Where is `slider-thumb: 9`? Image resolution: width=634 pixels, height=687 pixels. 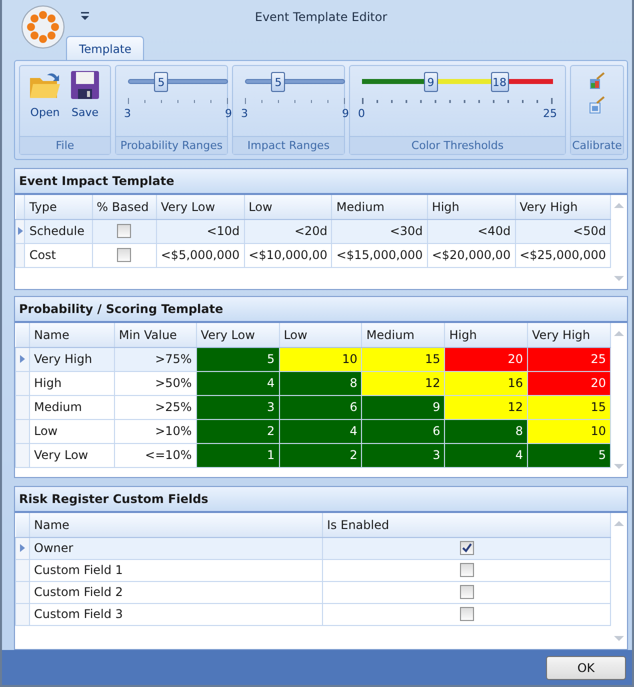 slider-thumb: 9 is located at coordinates (431, 82).